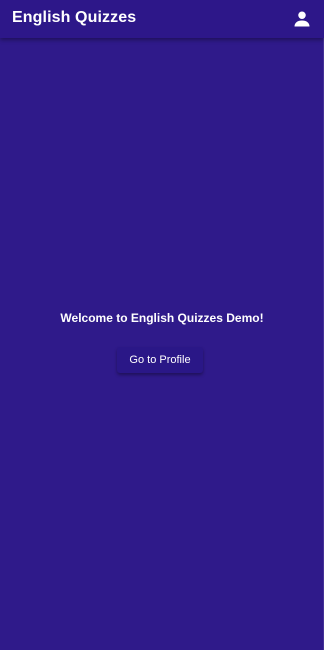 The image size is (324, 650). What do you see at coordinates (160, 360) in the screenshot?
I see `go-to-profile-button: Go to Profile` at bounding box center [160, 360].